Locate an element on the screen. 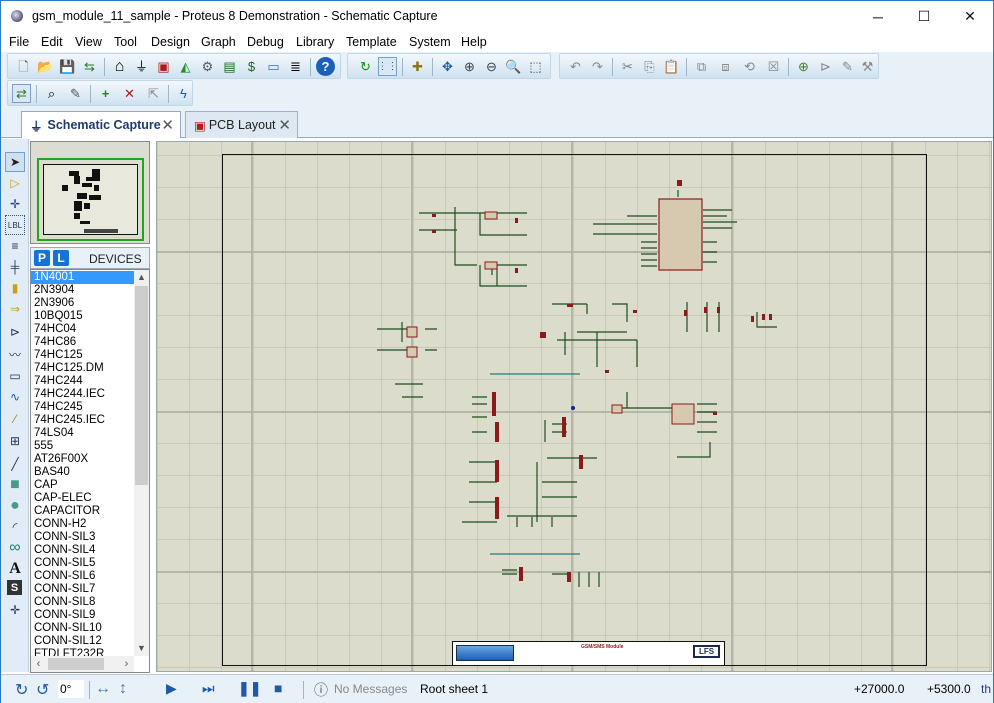 Image resolution: width=994 pixels, height=703 pixels. device-list-item: 74HC125 is located at coordinates (82, 355).